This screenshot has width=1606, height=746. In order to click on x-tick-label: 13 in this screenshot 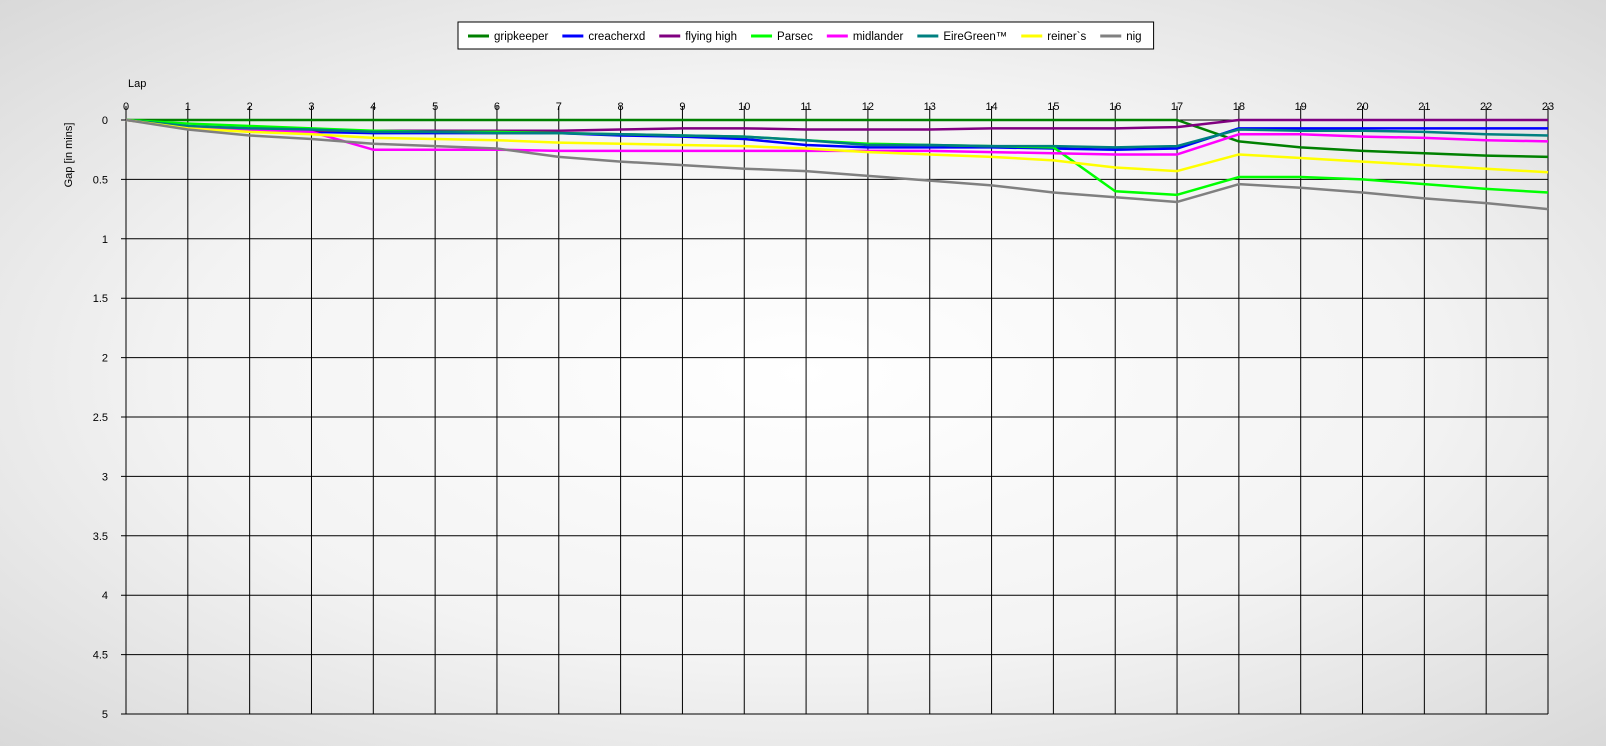, I will do `click(930, 107)`.